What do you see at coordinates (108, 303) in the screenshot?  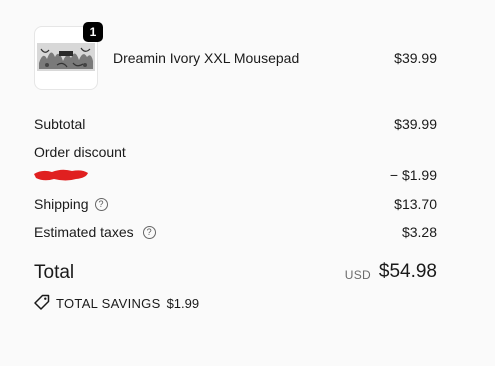 I see `savings-label: TOTAL SAVINGS` at bounding box center [108, 303].